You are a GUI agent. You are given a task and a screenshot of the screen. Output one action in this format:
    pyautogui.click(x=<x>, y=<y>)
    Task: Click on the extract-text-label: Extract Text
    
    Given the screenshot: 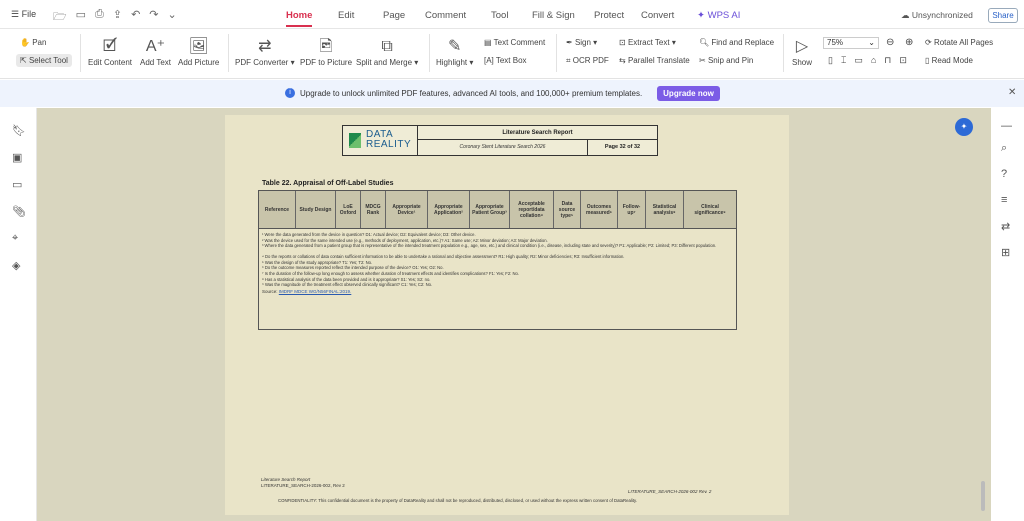 What is the action you would take?
    pyautogui.click(x=648, y=42)
    